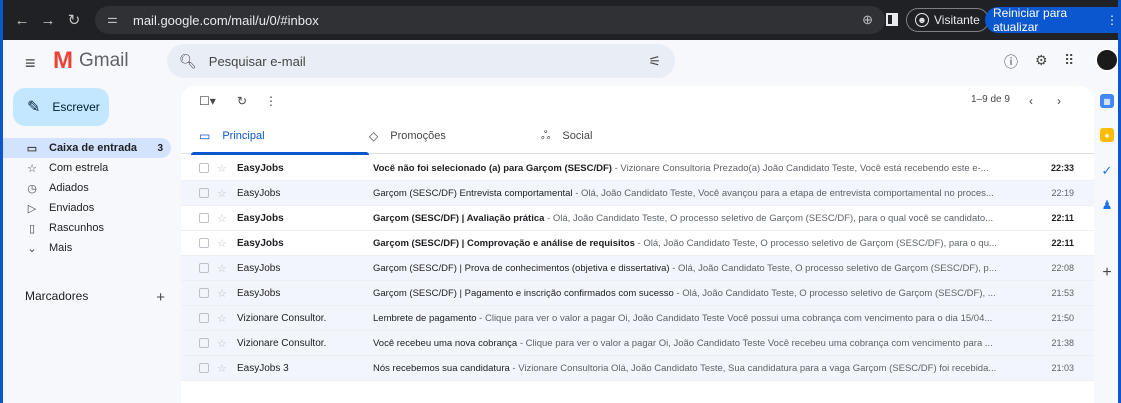 The width and height of the screenshot is (1121, 403). I want to click on zoom-icon: ⊕, so click(867, 20).